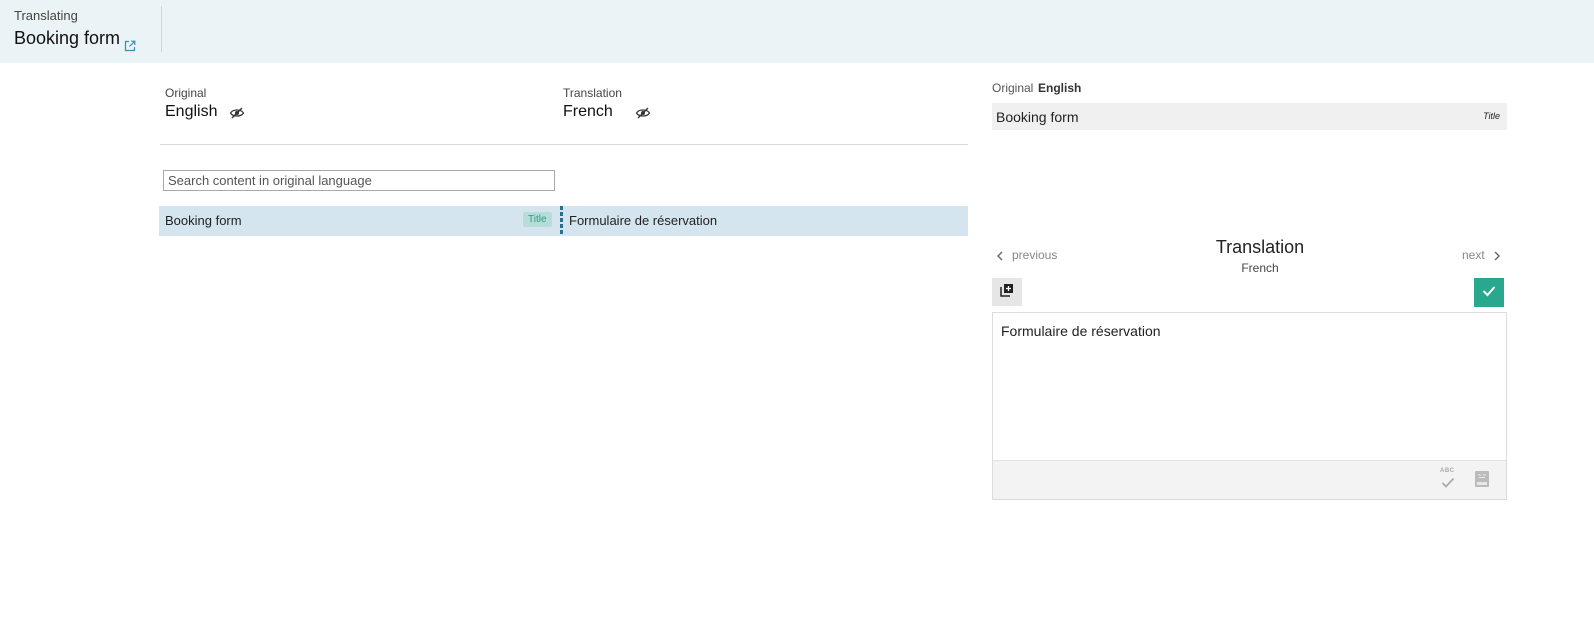  I want to click on search-input, so click(359, 180).